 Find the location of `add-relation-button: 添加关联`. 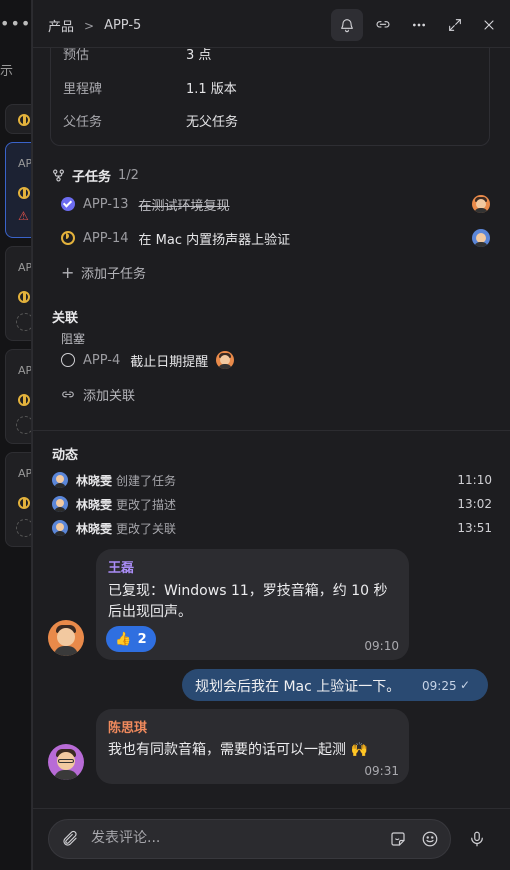

add-relation-button: 添加关联 is located at coordinates (98, 394).